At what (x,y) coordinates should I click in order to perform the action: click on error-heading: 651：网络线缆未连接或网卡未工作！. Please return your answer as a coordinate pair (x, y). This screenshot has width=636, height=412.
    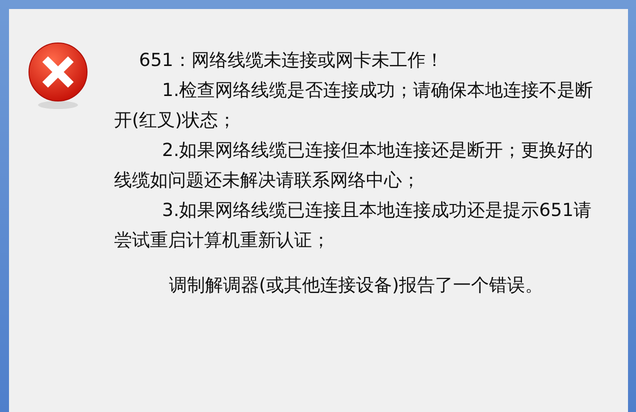
    Looking at the image, I should click on (291, 61).